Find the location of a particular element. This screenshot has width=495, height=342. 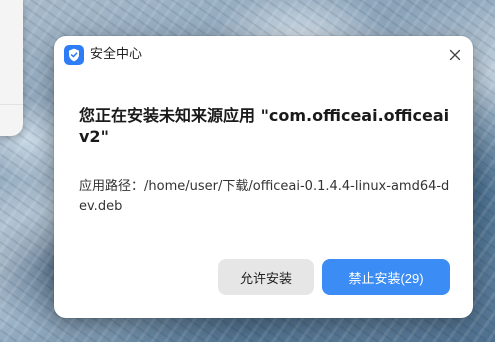

background-window is located at coordinates (11, 68).